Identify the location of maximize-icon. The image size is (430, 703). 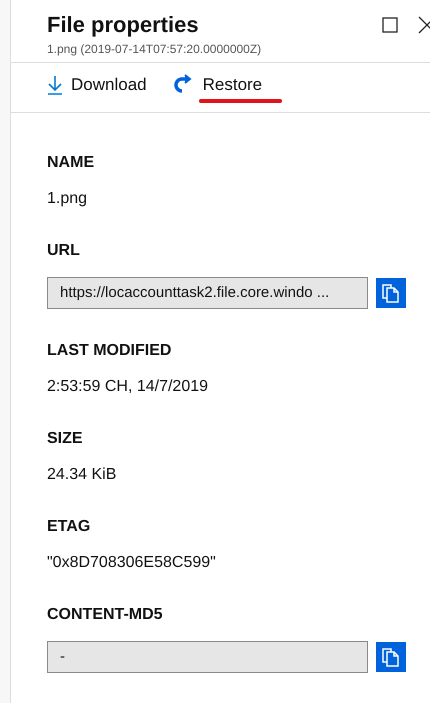
(390, 25).